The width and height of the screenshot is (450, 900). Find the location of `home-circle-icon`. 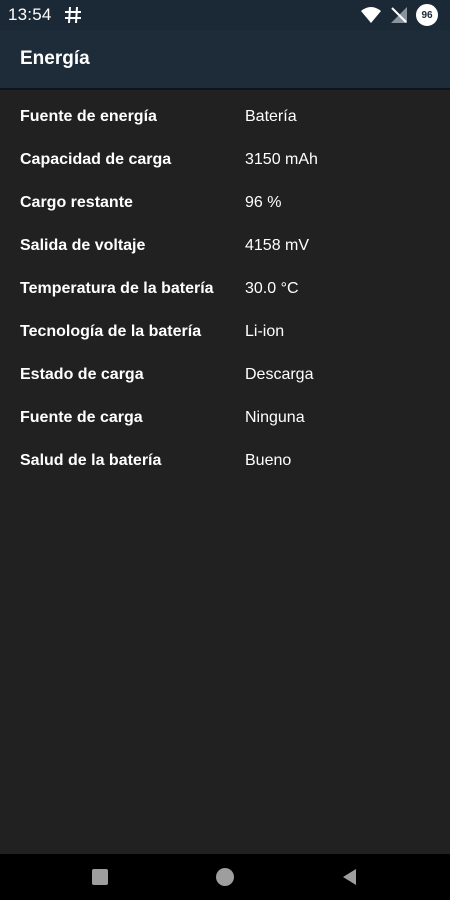

home-circle-icon is located at coordinates (225, 877).